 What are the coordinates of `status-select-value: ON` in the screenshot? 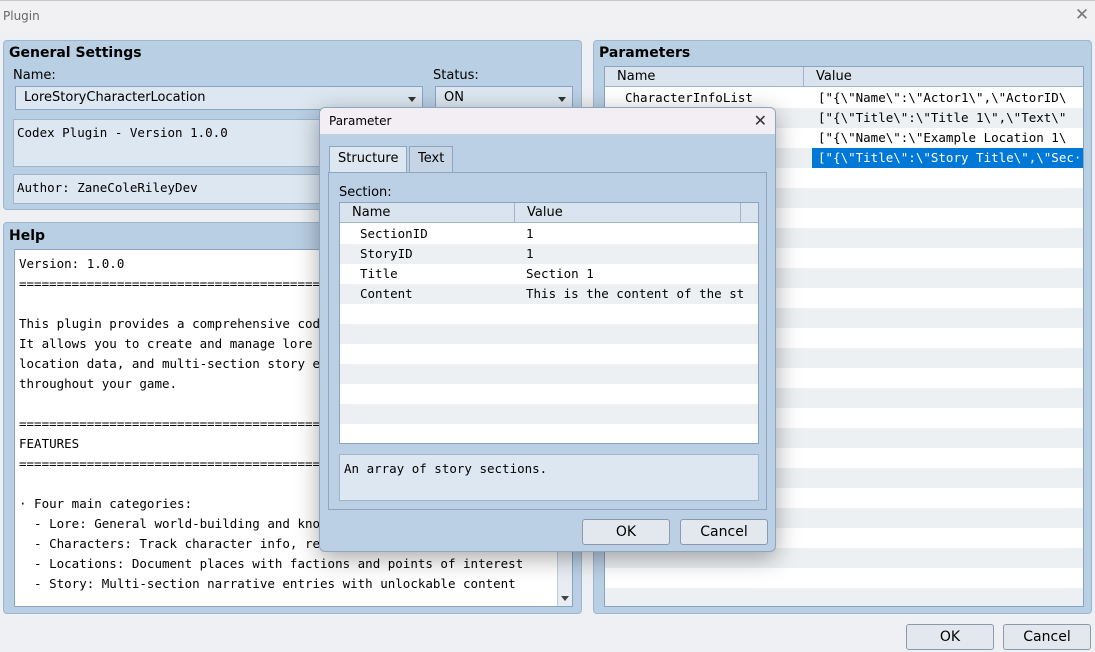 It's located at (454, 97).